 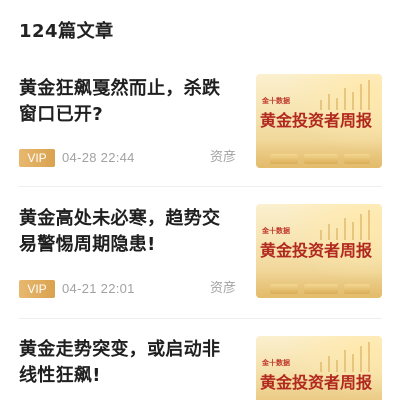 I want to click on publish-time: 04-21 22:01, so click(x=98, y=288).